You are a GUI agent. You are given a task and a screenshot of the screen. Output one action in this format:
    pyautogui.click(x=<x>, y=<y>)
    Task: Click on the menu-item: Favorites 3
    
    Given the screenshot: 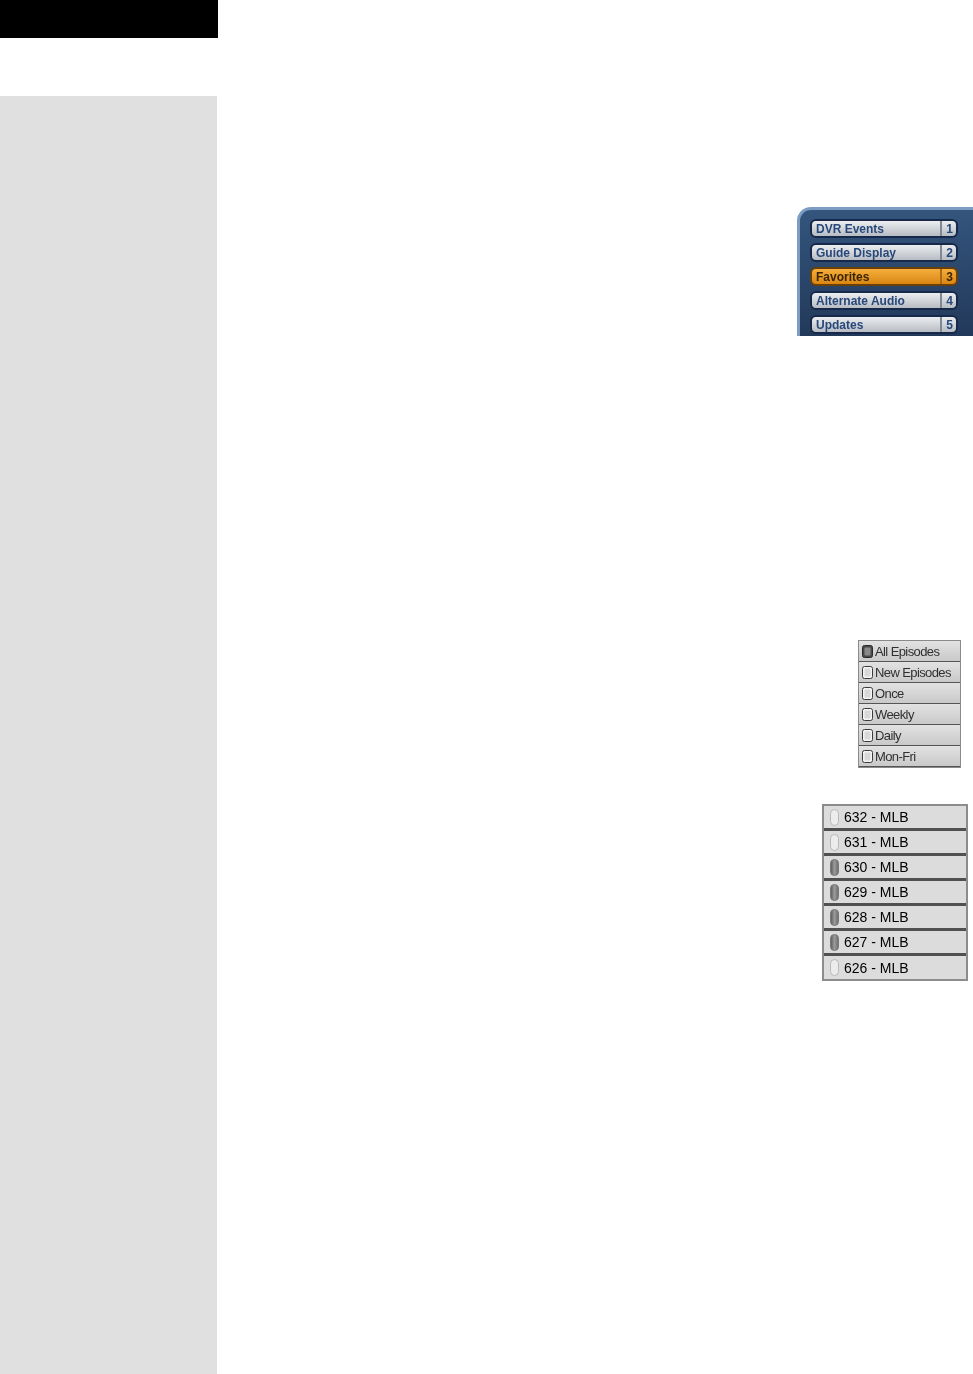 What is the action you would take?
    pyautogui.click(x=884, y=276)
    